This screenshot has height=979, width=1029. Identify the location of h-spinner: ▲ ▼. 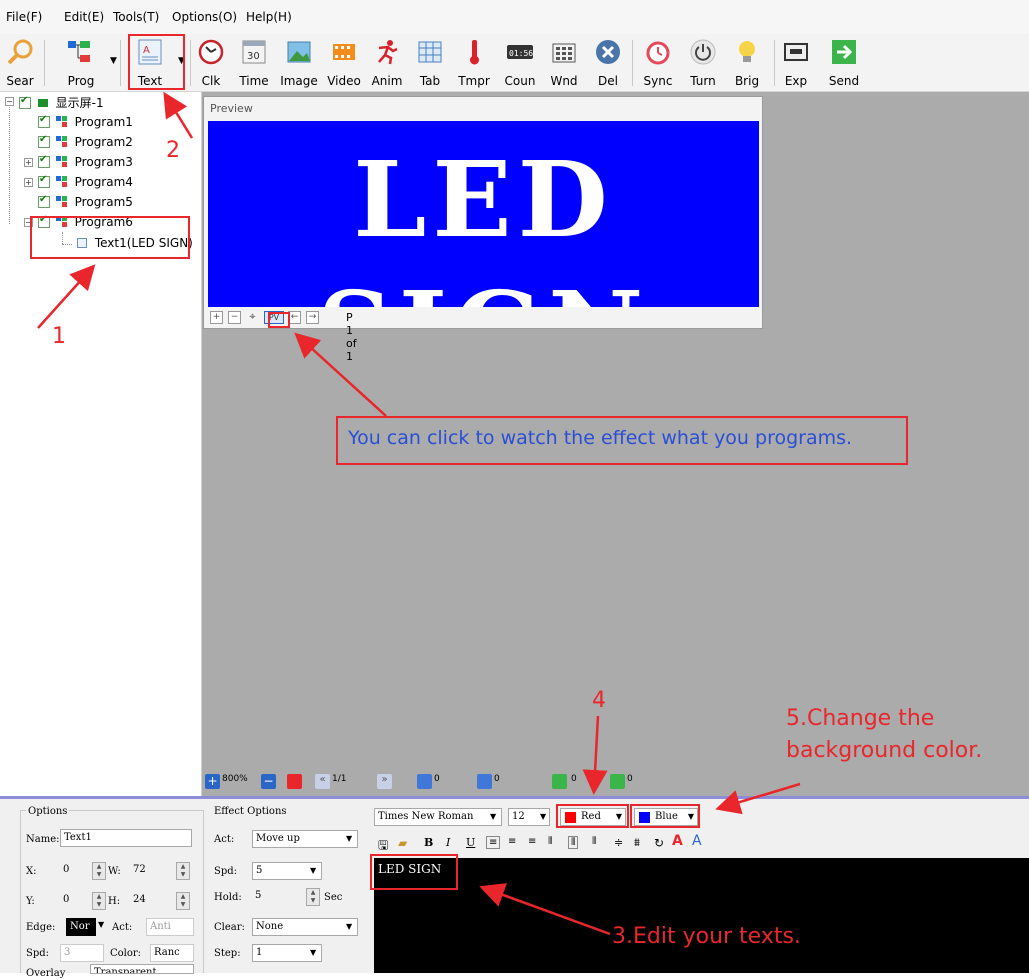
(183, 901).